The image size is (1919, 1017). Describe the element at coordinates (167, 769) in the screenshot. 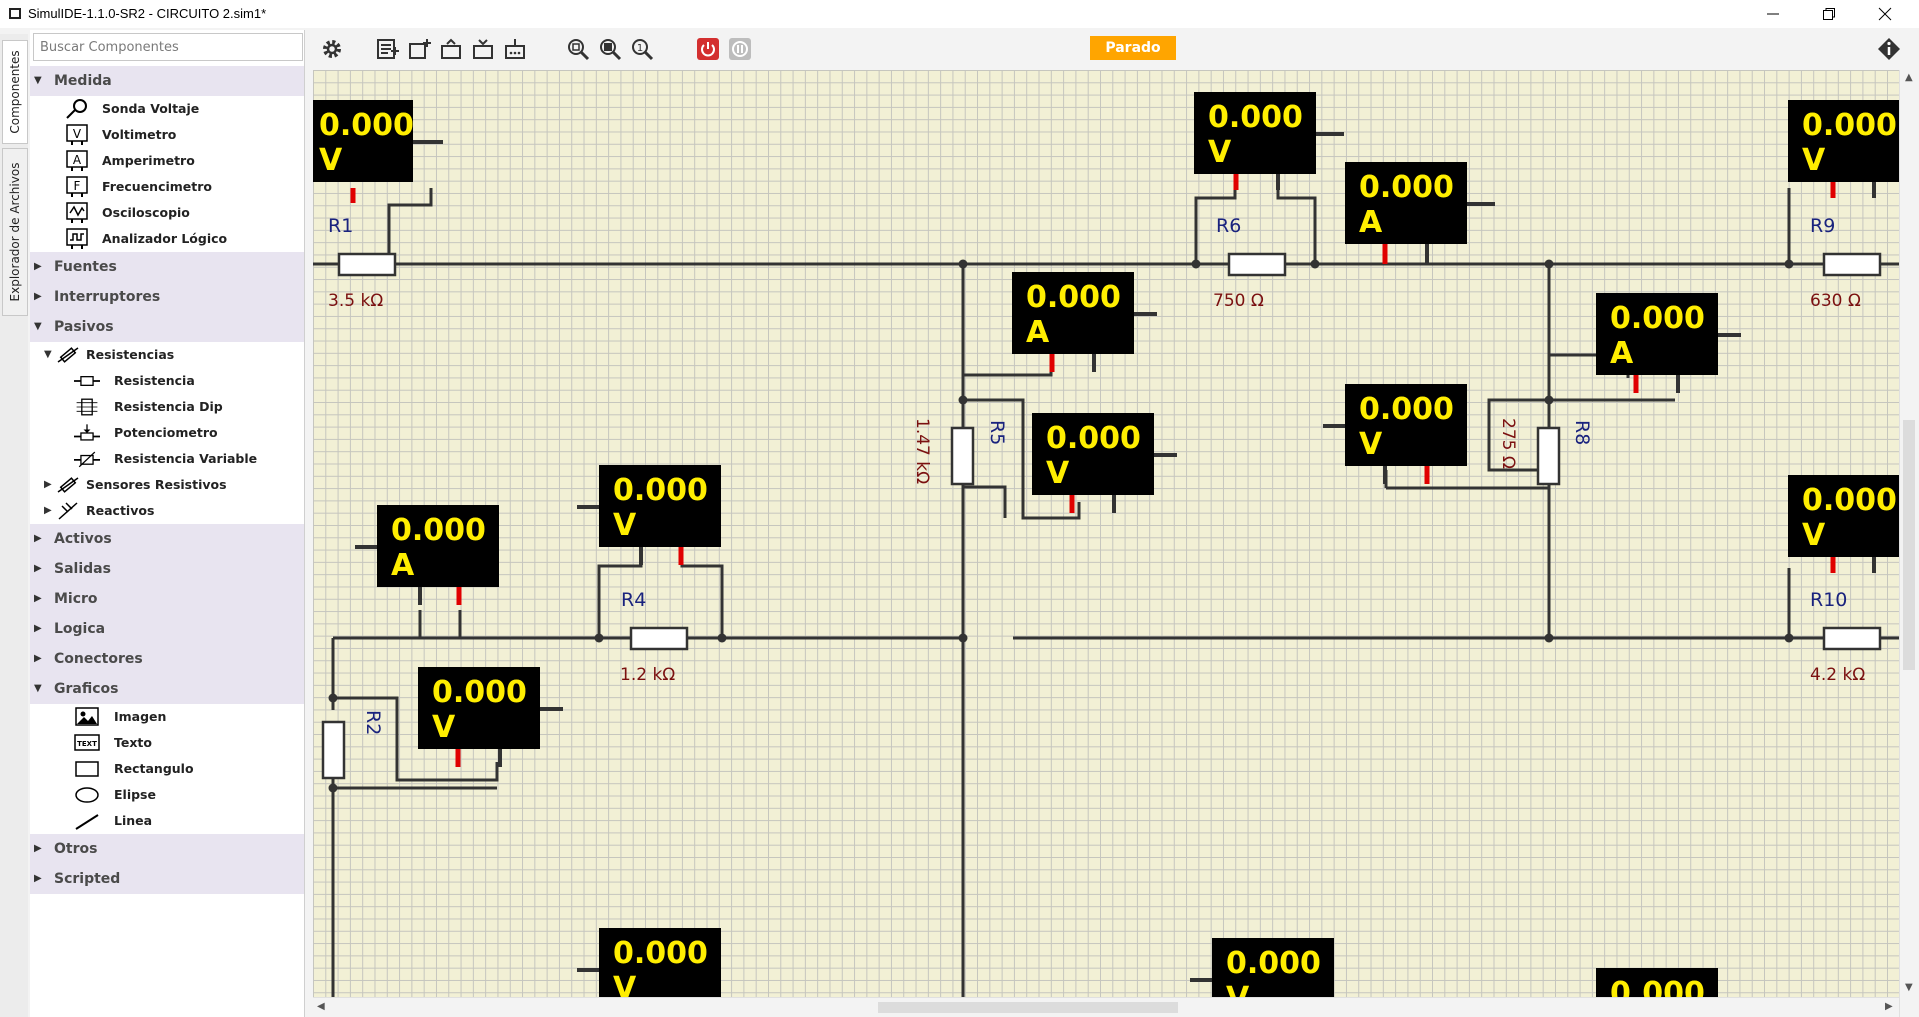

I see `item-rectangulo: Rectangulo` at that location.